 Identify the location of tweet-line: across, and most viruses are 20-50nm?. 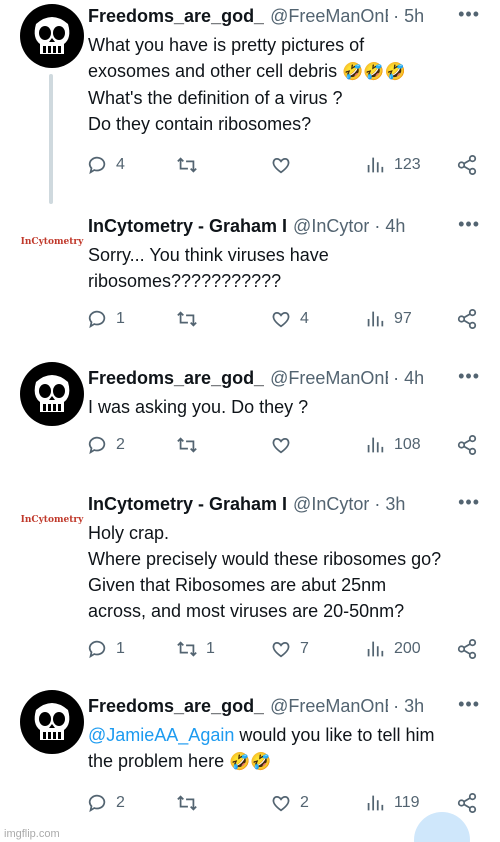
(246, 611).